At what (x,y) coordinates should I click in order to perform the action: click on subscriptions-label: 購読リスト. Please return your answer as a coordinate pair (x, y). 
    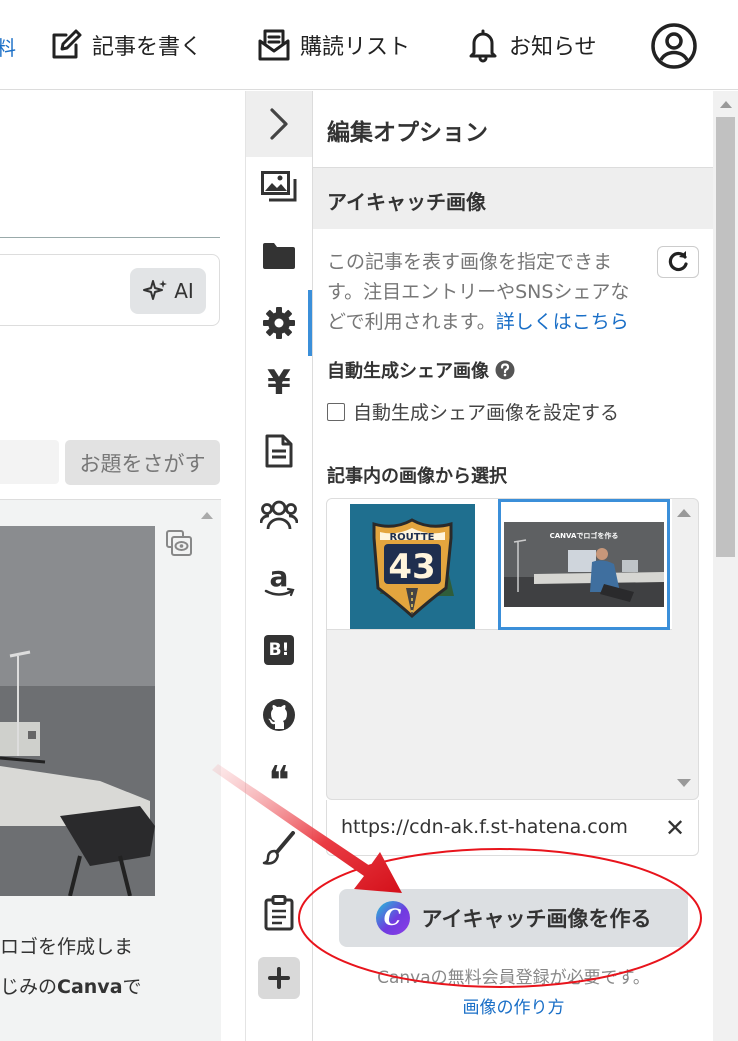
    Looking at the image, I should click on (355, 47).